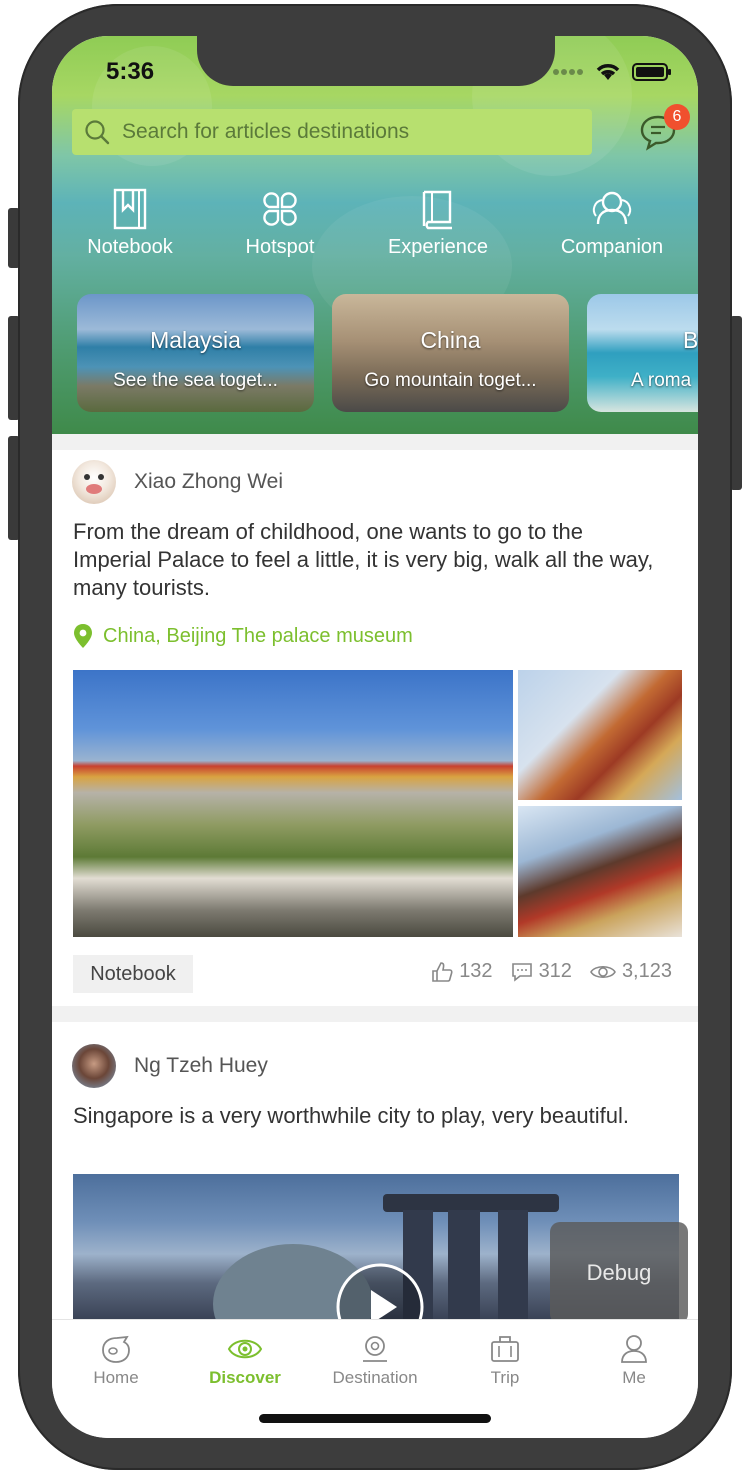 This screenshot has height=1474, width=750. I want to click on thumbs-up-icon, so click(442, 971).